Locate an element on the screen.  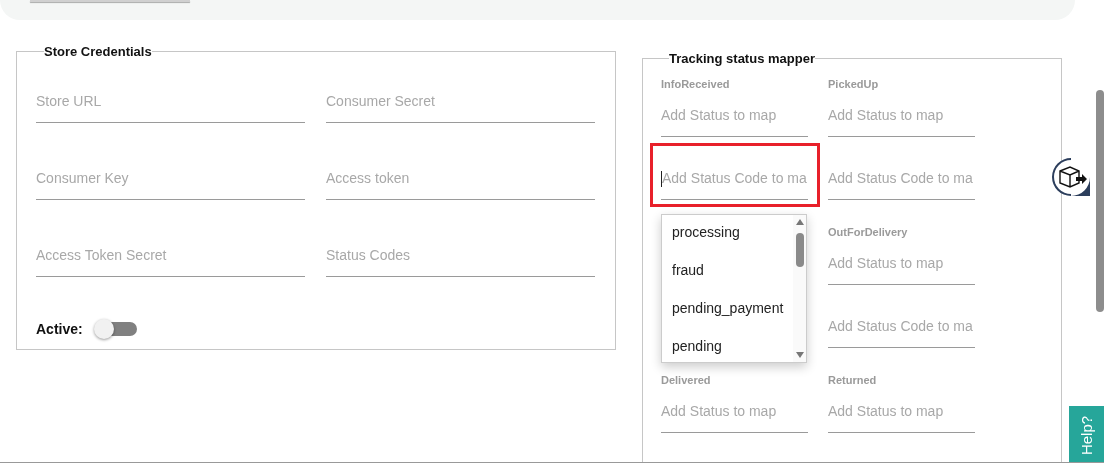
input-field: Store URL is located at coordinates (170, 106).